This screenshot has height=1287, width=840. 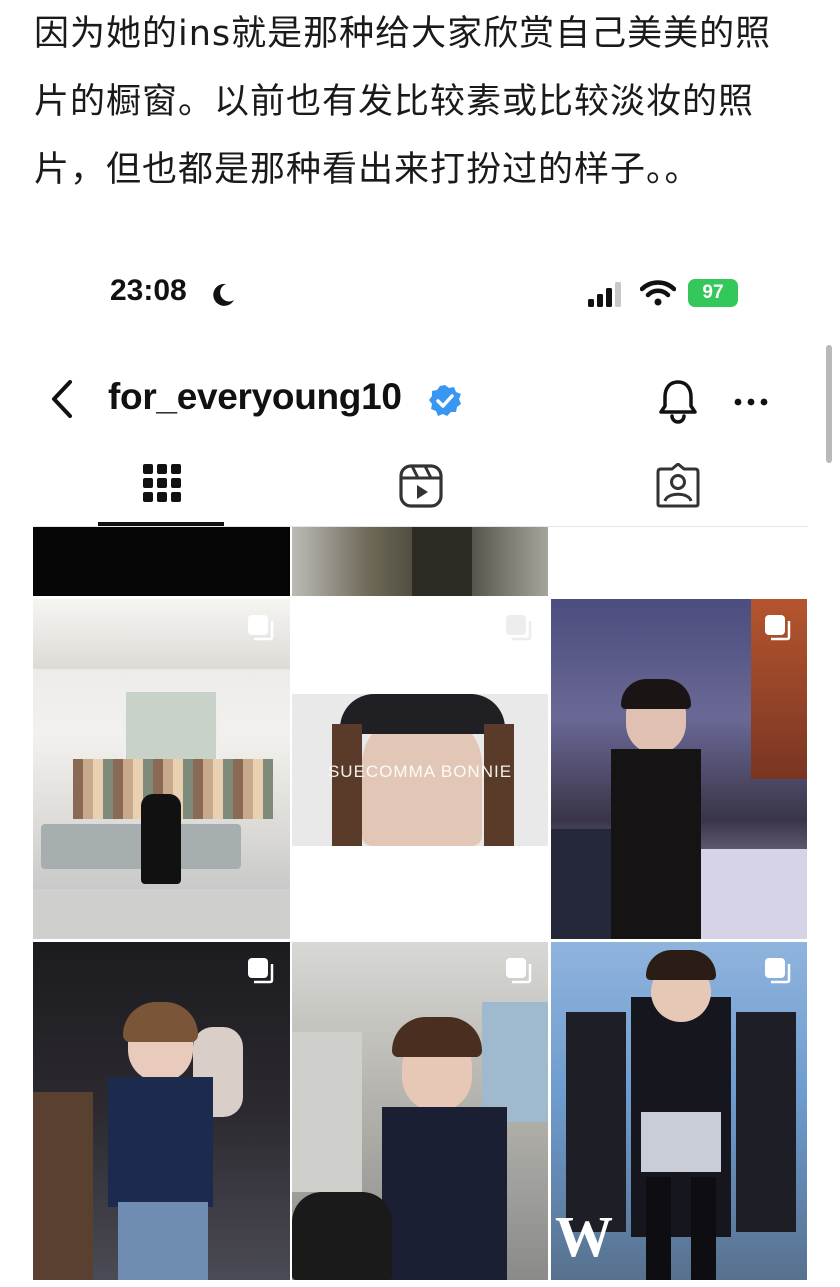 I want to click on tile-overlay-text: SUECOMMA BONNIE, so click(x=420, y=771).